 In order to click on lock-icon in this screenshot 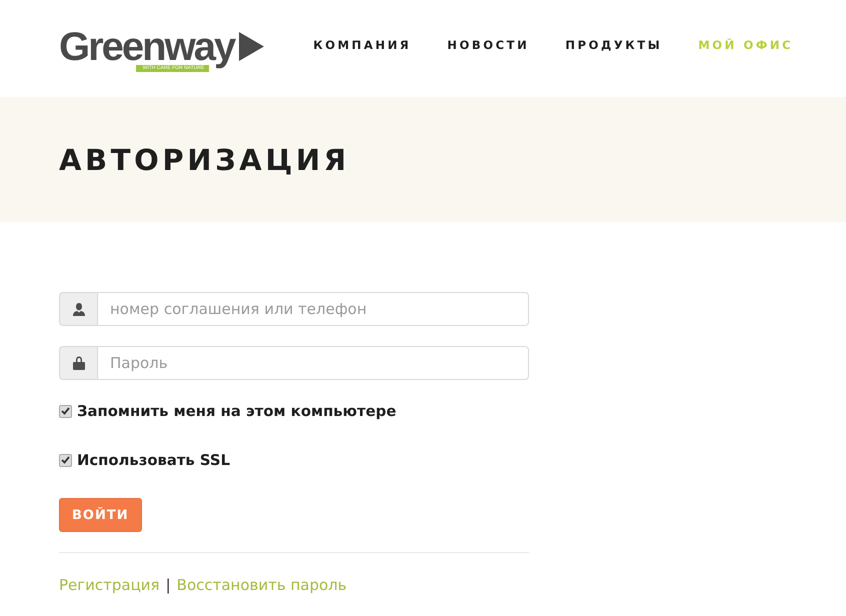, I will do `click(78, 363)`.